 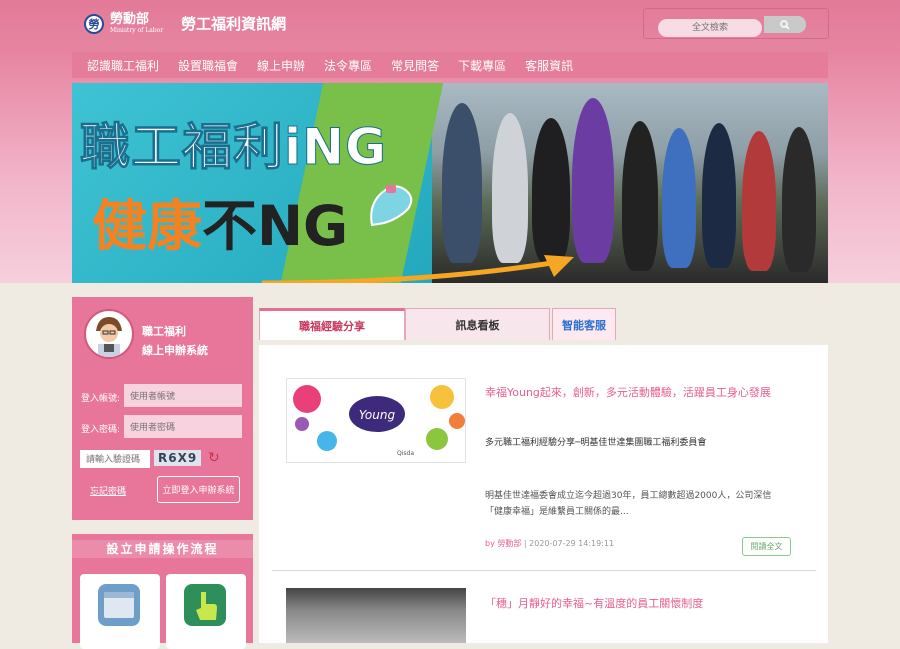 What do you see at coordinates (115, 459) in the screenshot?
I see `captcha-input` at bounding box center [115, 459].